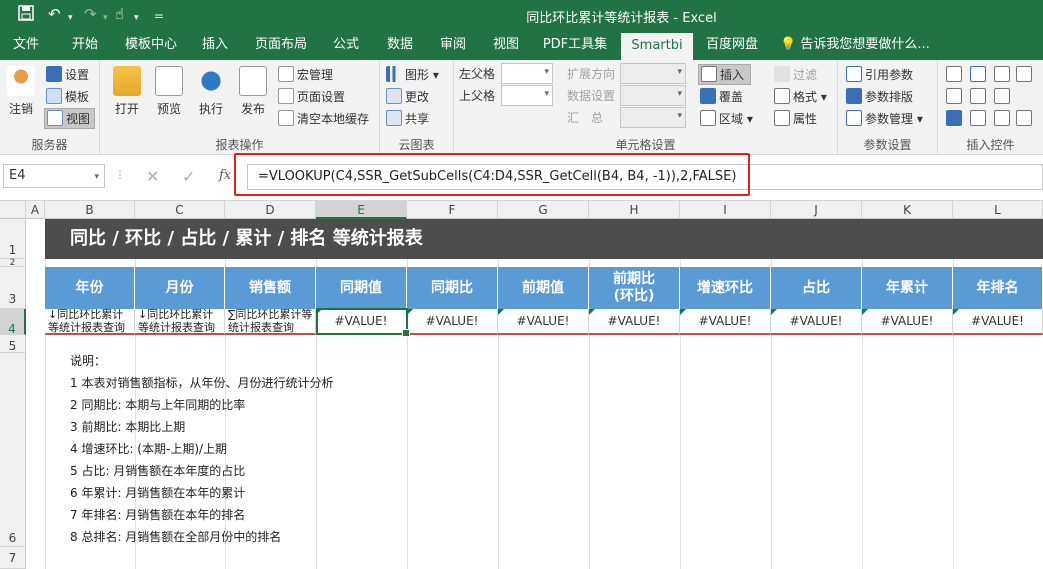  I want to click on cell-k4: #VALUE!, so click(907, 322).